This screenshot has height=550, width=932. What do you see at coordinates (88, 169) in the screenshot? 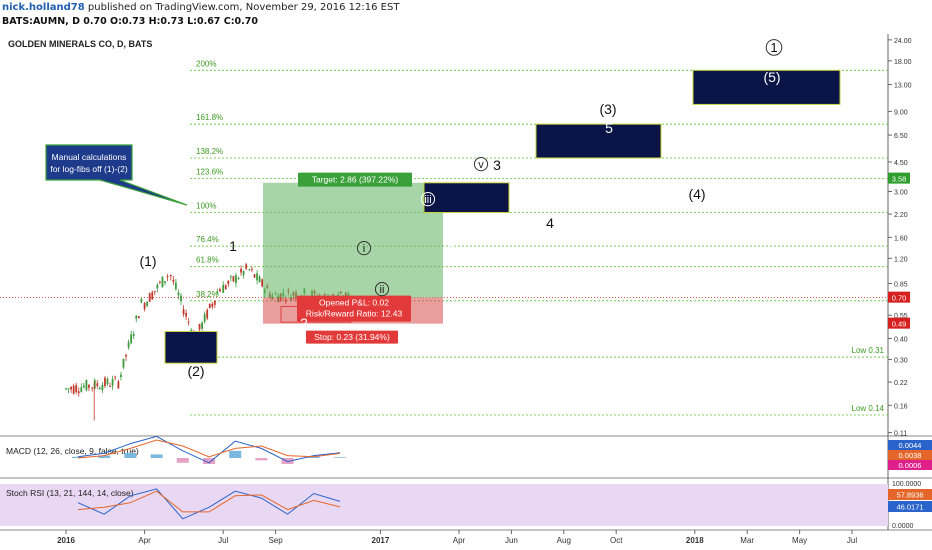
I see `callout-line2: for log-fibs off (1)-(2)` at bounding box center [88, 169].